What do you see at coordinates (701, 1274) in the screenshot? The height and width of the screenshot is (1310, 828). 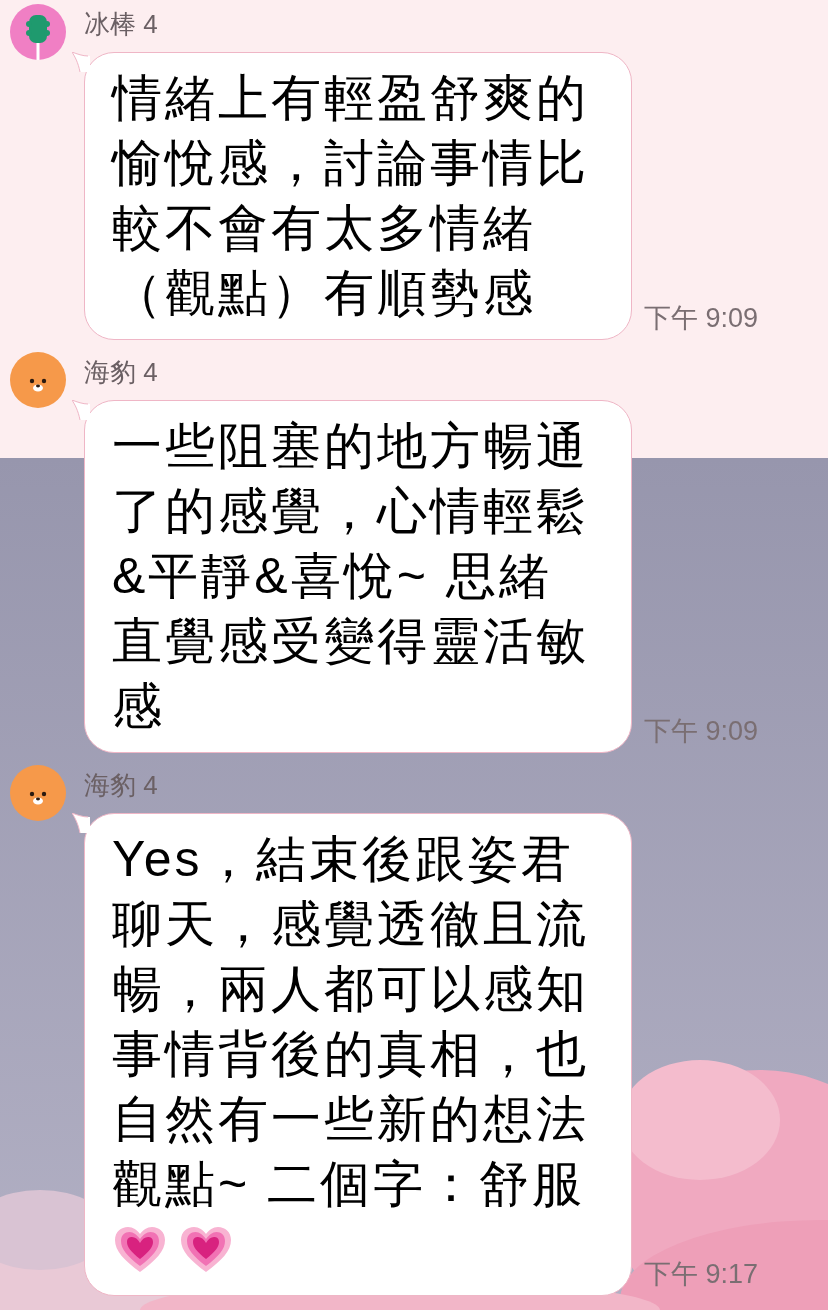 I see `message-time: 下午 9:17` at bounding box center [701, 1274].